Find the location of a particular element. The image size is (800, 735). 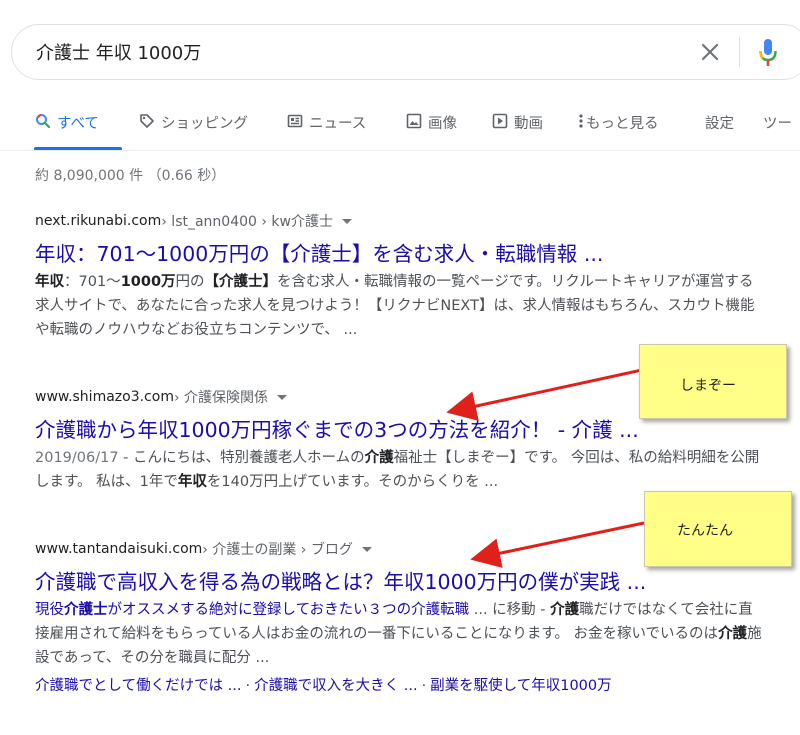

sitelink: 副業を駆使して年収1000万 is located at coordinates (520, 686).